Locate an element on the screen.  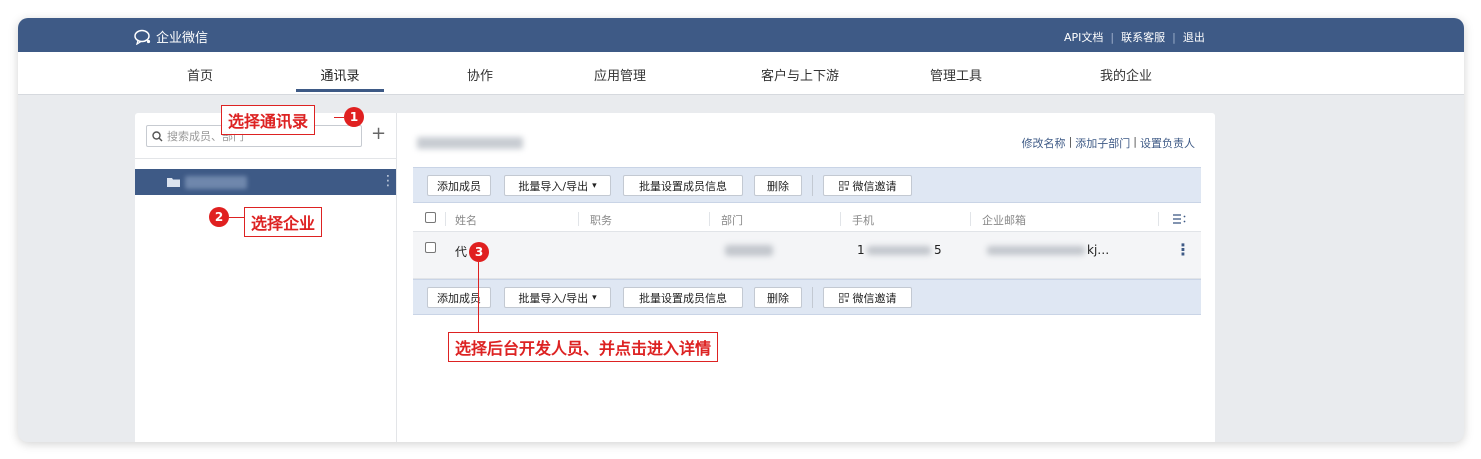
nav-app-management: 应用管理 is located at coordinates (620, 74).